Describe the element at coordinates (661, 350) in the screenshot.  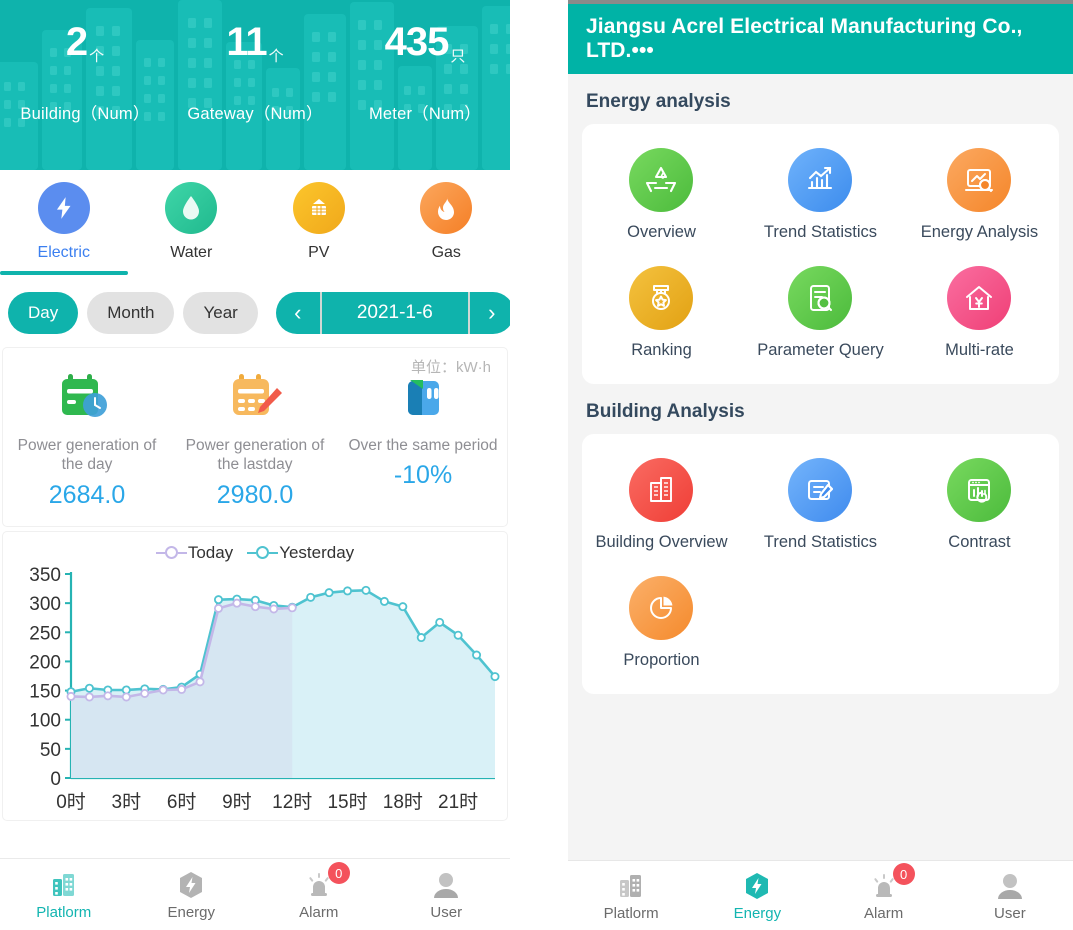
I see `menu-item-ranking-label: Ranking` at that location.